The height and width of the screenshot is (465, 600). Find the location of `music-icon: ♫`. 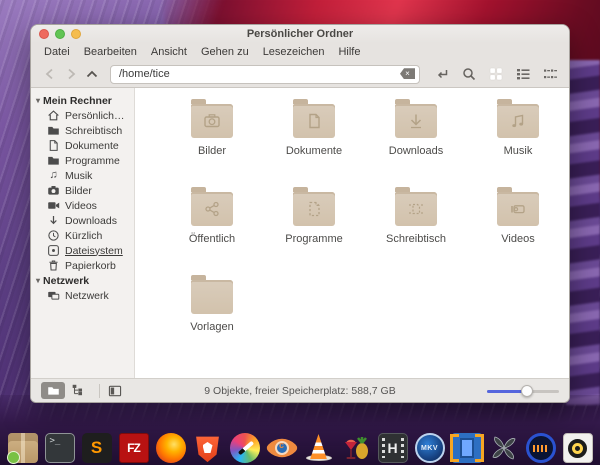

music-icon: ♫ is located at coordinates (53, 175).